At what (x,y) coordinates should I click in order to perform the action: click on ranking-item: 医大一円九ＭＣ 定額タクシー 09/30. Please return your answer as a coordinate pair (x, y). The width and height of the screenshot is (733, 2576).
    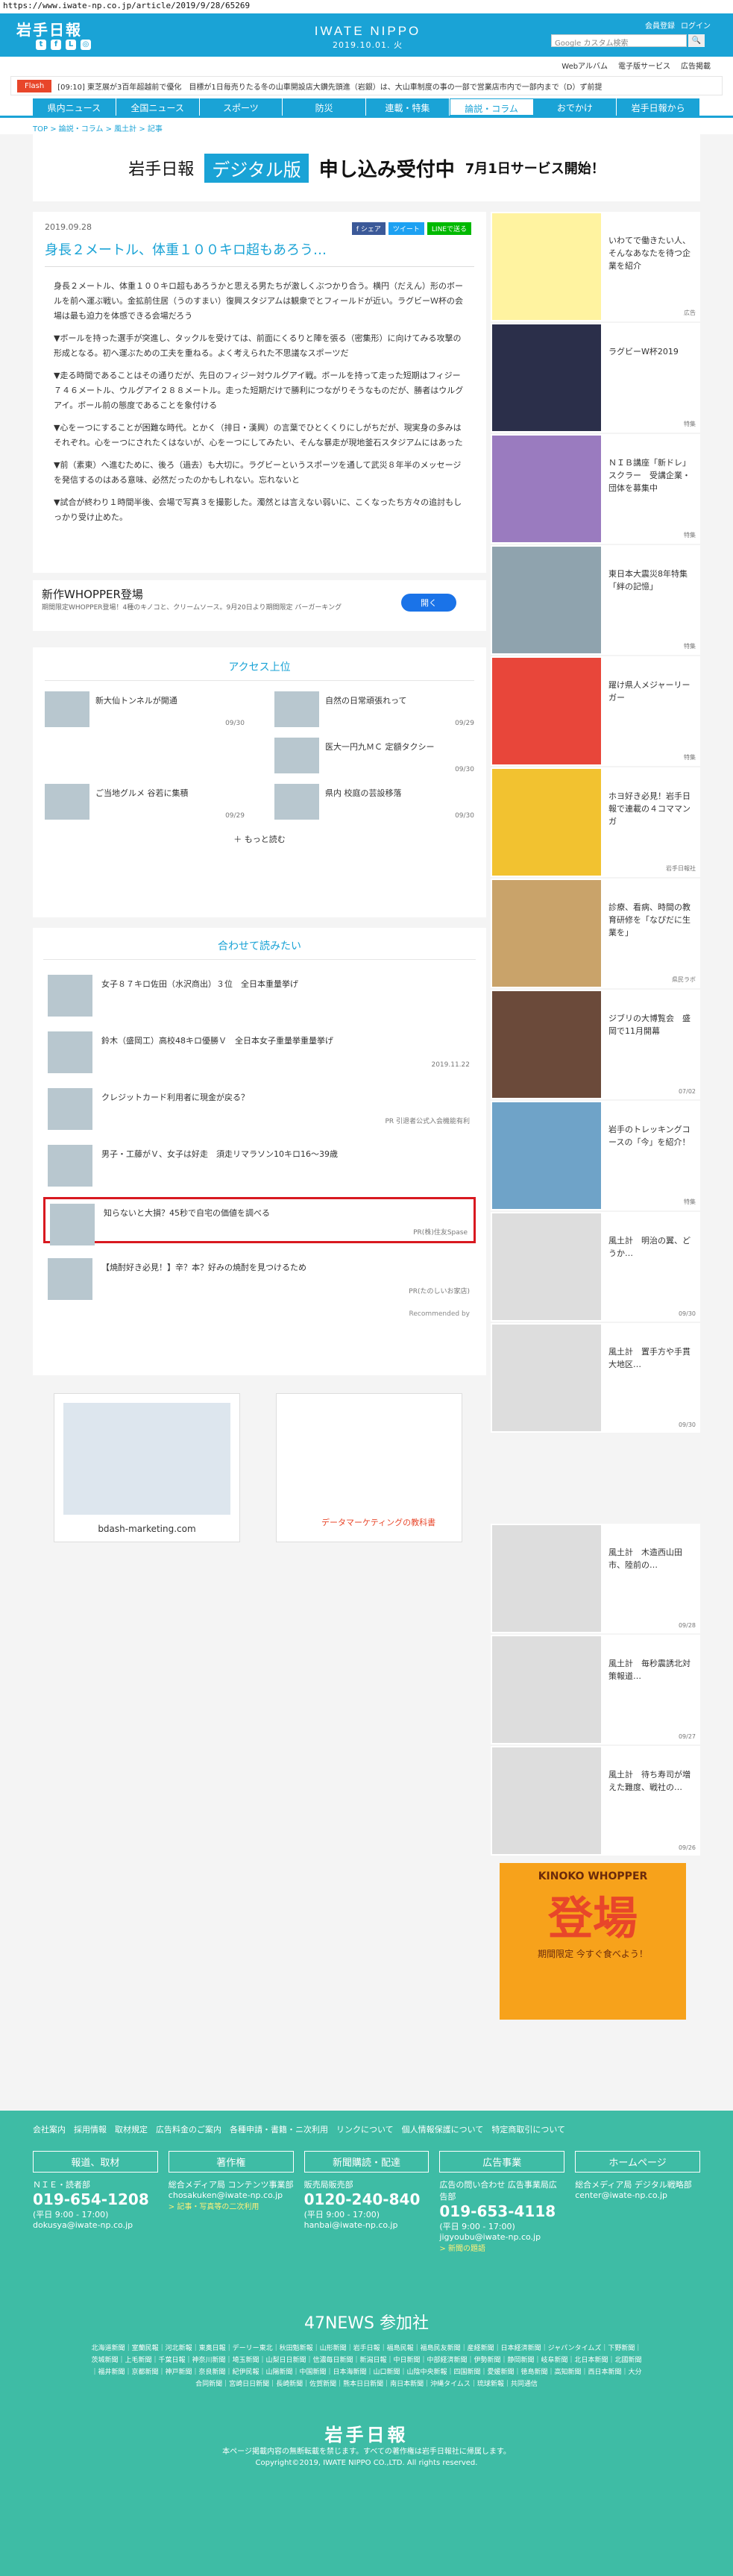
    Looking at the image, I should click on (374, 756).